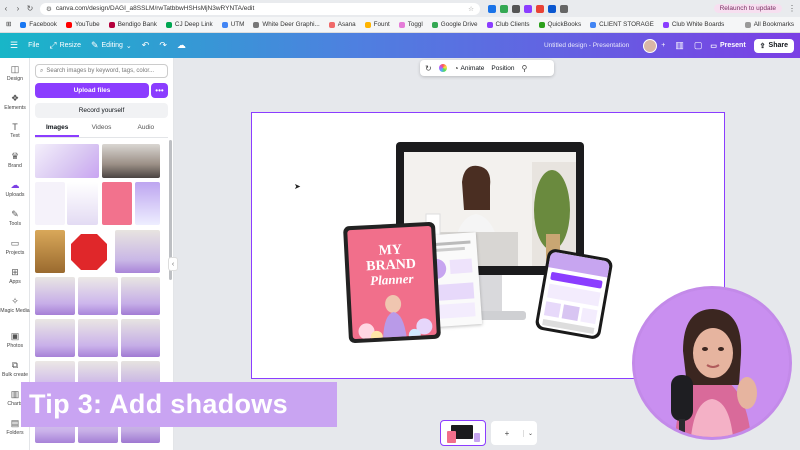 The width and height of the screenshot is (800, 450). Describe the element at coordinates (410, 24) in the screenshot. I see `bookmark-item: Toggl` at that location.